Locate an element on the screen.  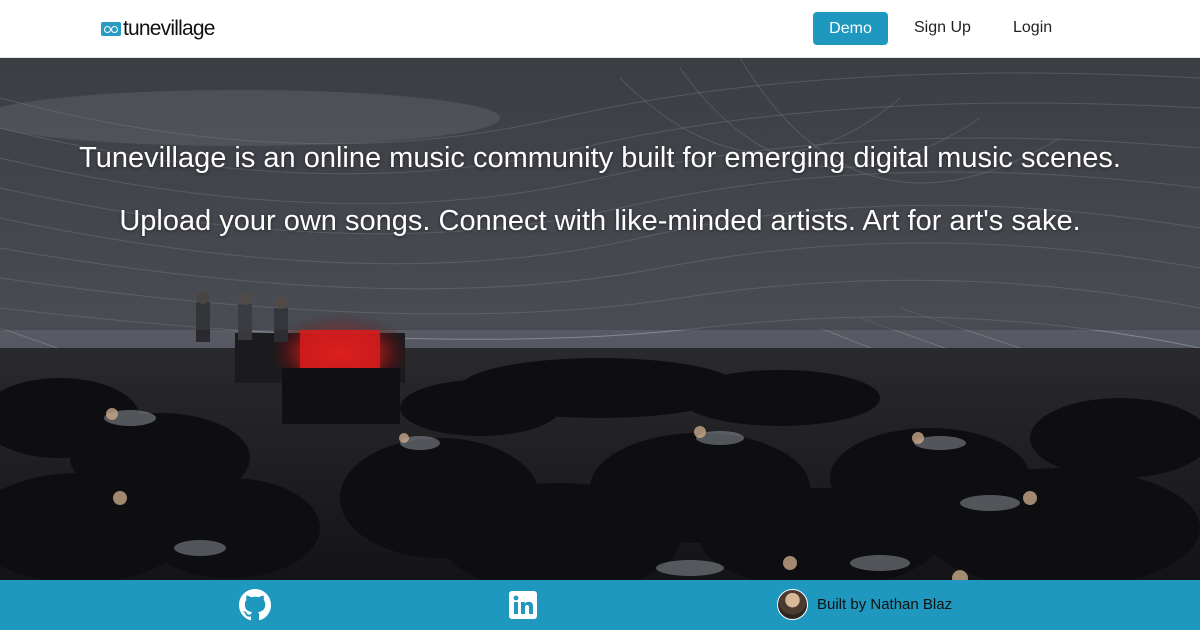
cassette-icon is located at coordinates (111, 29).